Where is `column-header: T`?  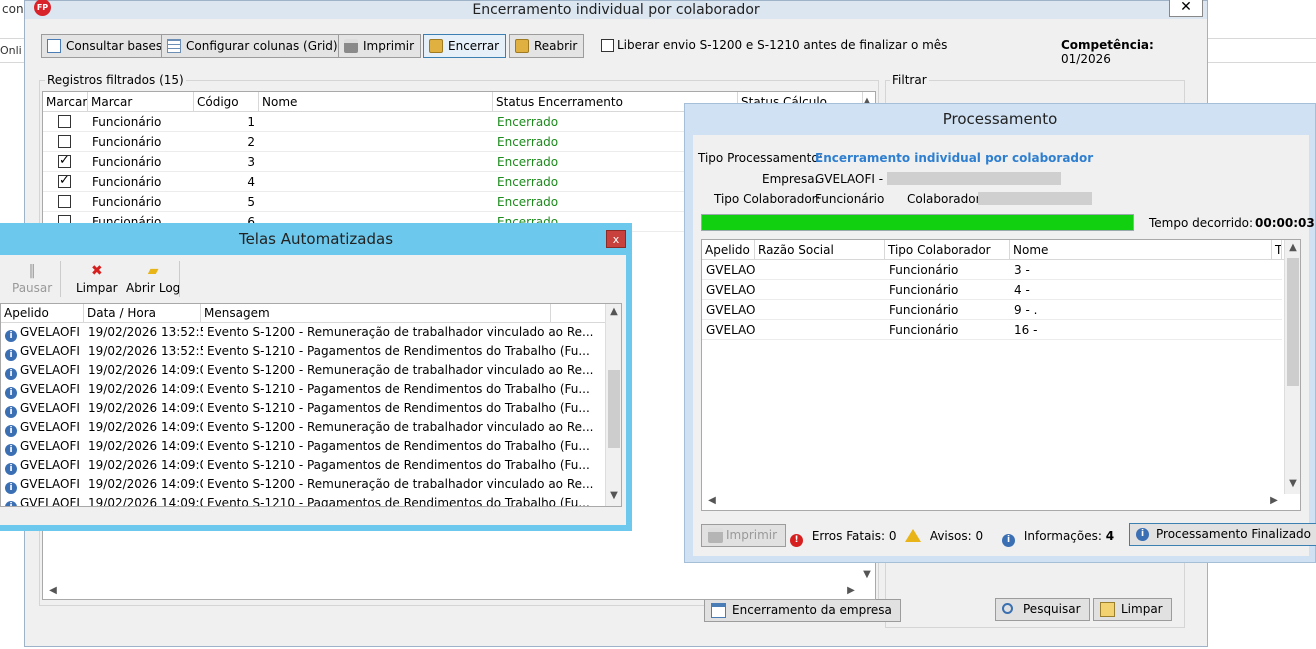
column-header: T is located at coordinates (1277, 250).